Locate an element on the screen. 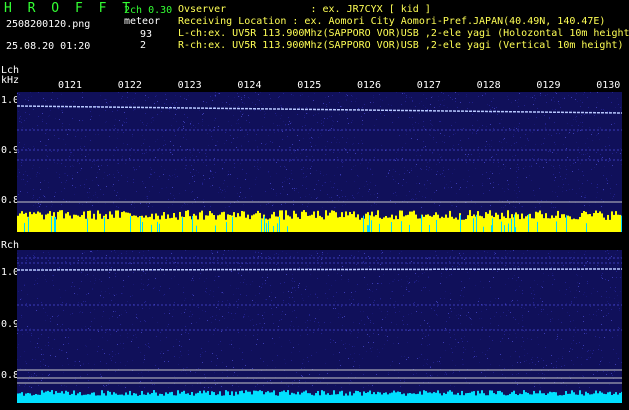 Image resolution: width=629 pixels, height=410 pixels. time-tick-label: 0130 is located at coordinates (608, 85).